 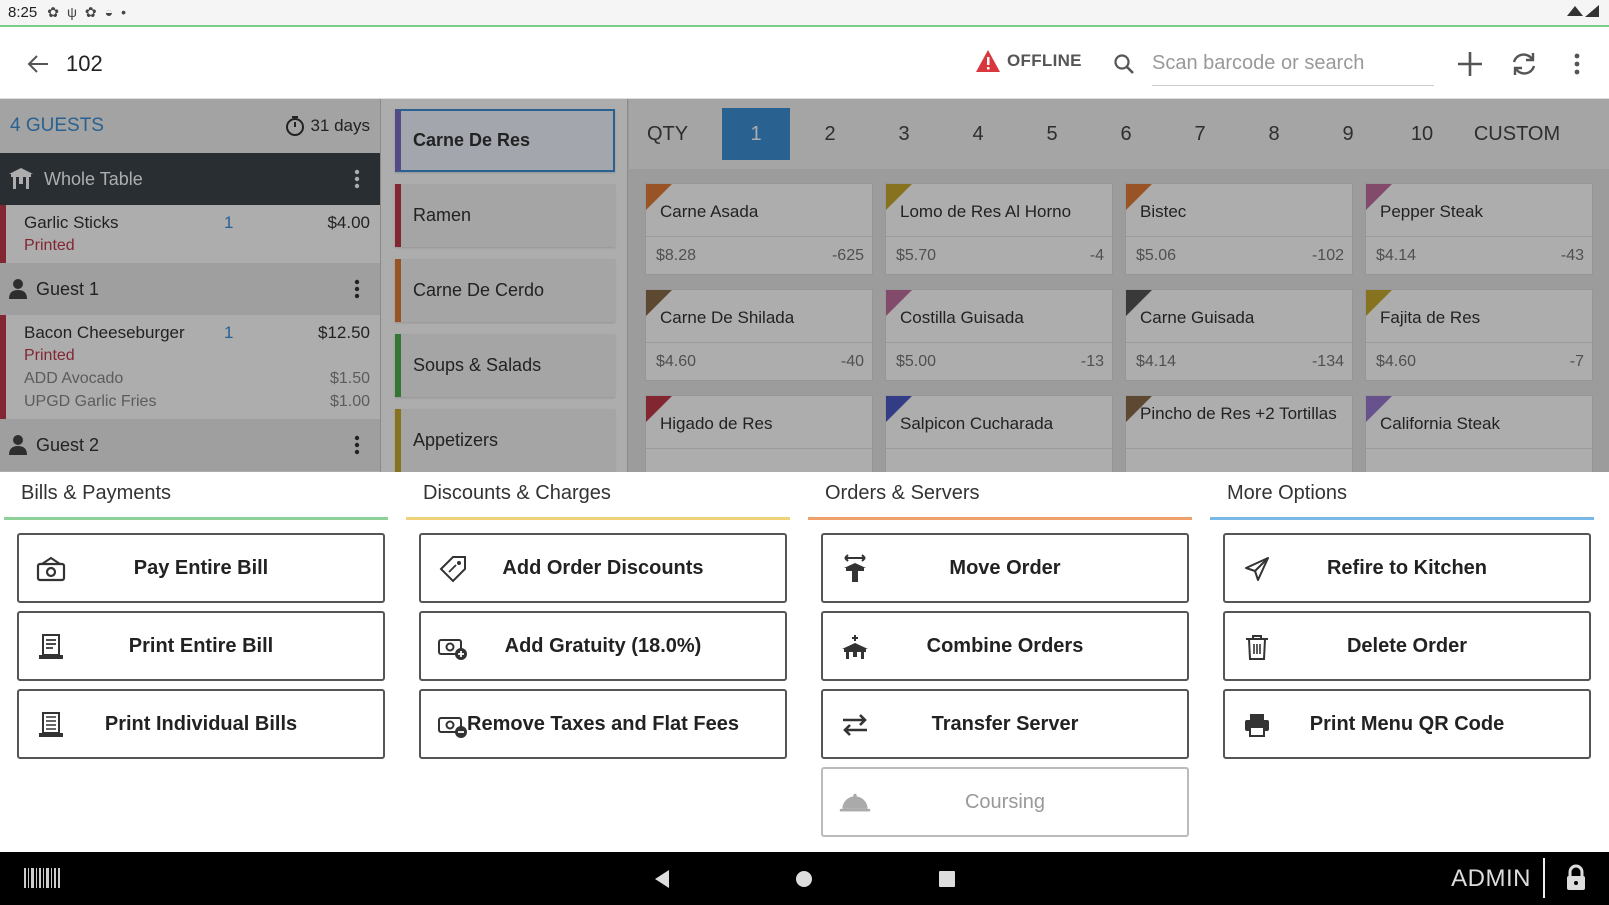 What do you see at coordinates (904, 134) in the screenshot?
I see `qty-option-3: 3` at bounding box center [904, 134].